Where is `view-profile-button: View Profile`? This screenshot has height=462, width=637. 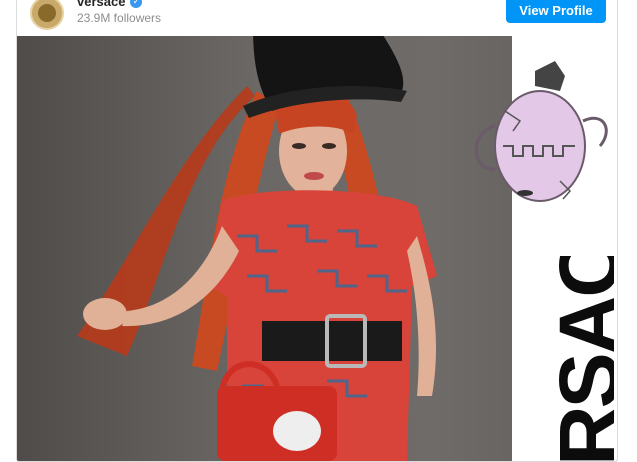 view-profile-button: View Profile is located at coordinates (556, 11).